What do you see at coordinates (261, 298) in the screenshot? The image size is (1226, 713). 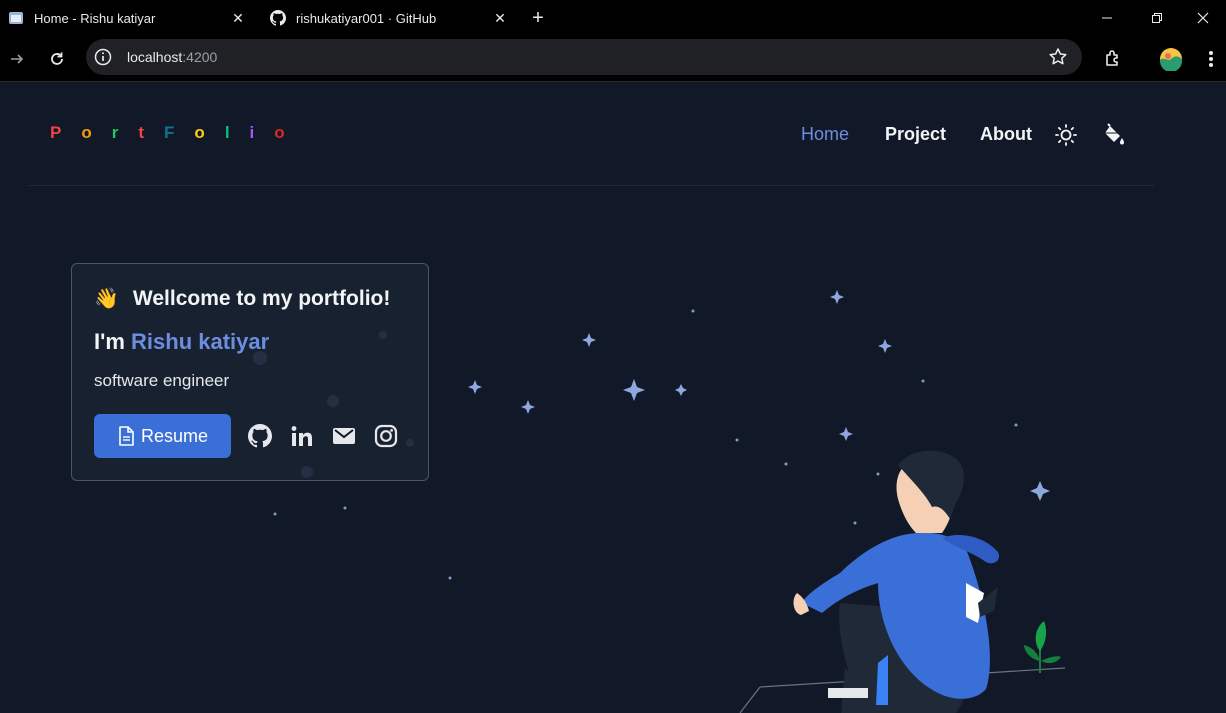 I see `welcome-text: Wellcome to my portfolio!` at bounding box center [261, 298].